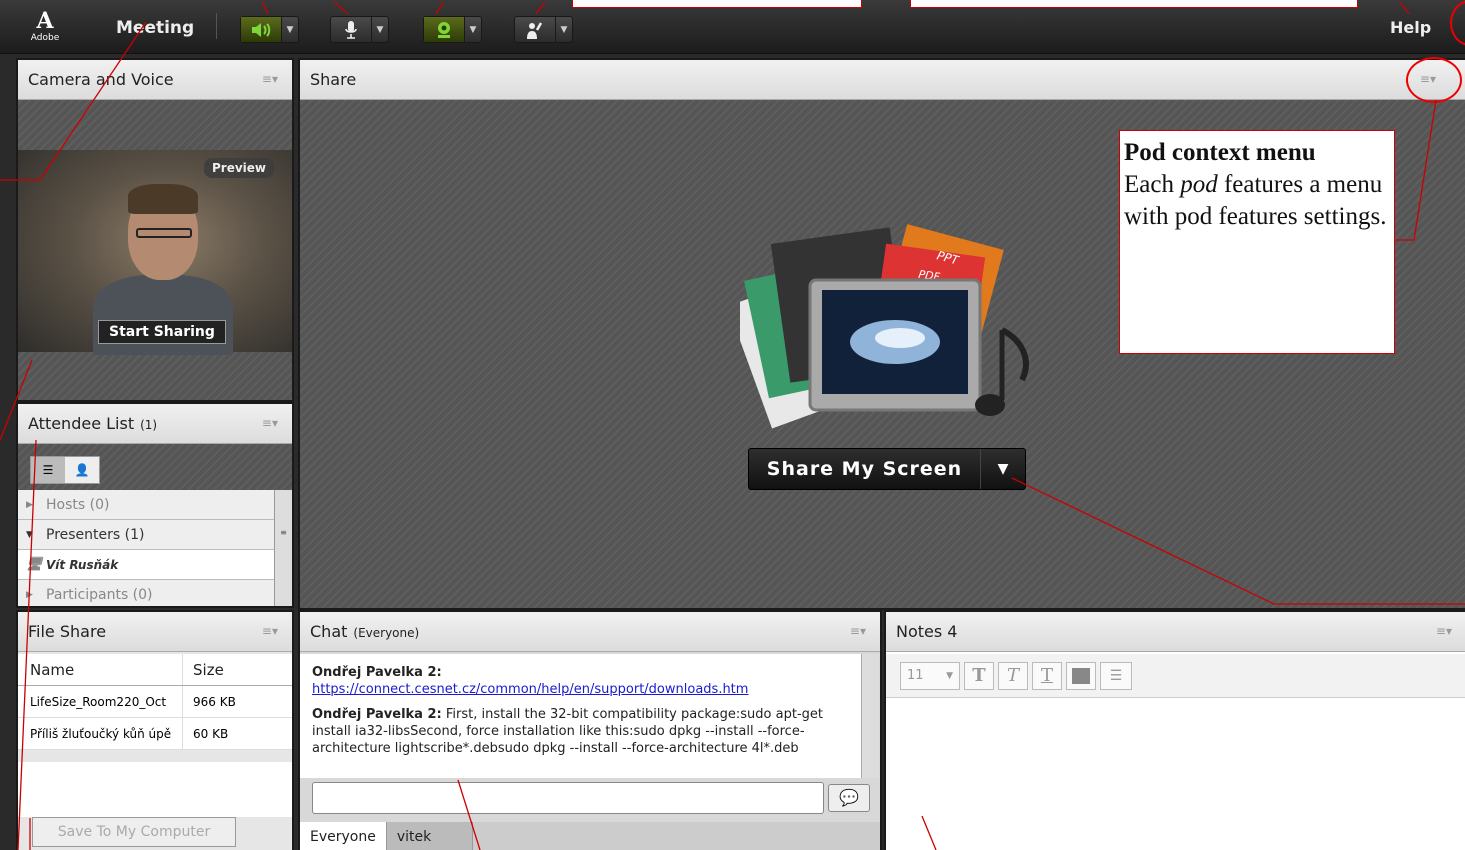 The image size is (1465, 850). Describe the element at coordinates (930, 675) in the screenshot. I see `font-size-select: 11 ▼` at that location.